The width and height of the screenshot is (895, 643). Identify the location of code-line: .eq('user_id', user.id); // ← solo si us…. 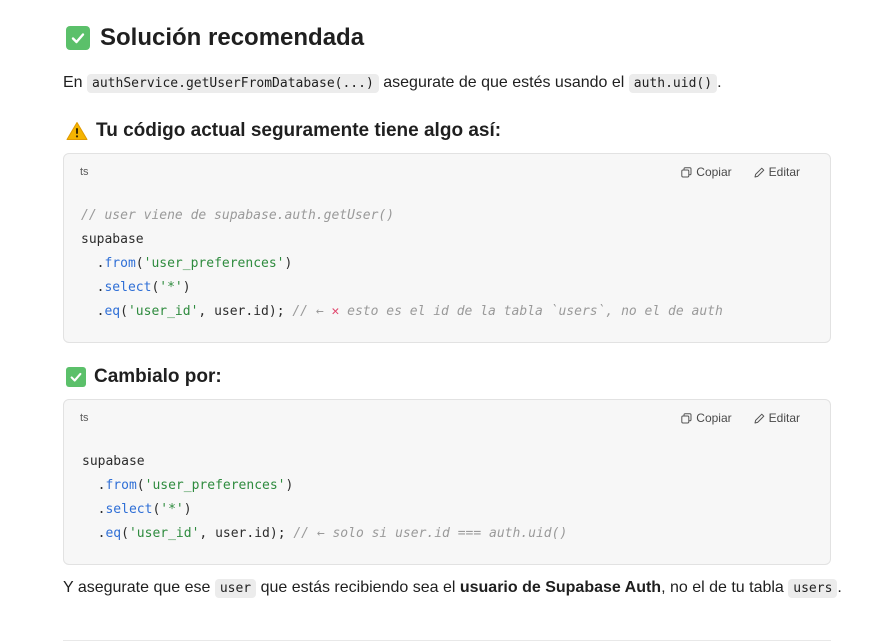
(325, 534).